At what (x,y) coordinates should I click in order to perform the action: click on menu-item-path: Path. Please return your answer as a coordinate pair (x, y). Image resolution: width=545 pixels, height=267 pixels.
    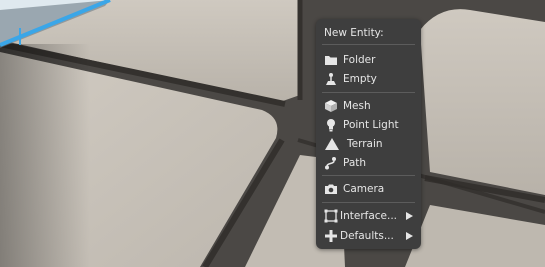
    Looking at the image, I should click on (368, 163).